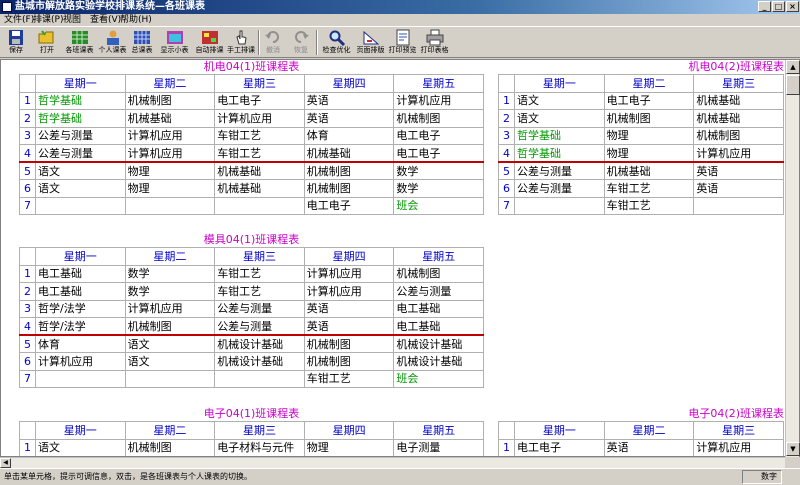 Image resolution: width=800 pixels, height=485 pixels. Describe the element at coordinates (793, 85) in the screenshot. I see `scroll-thumb` at that location.